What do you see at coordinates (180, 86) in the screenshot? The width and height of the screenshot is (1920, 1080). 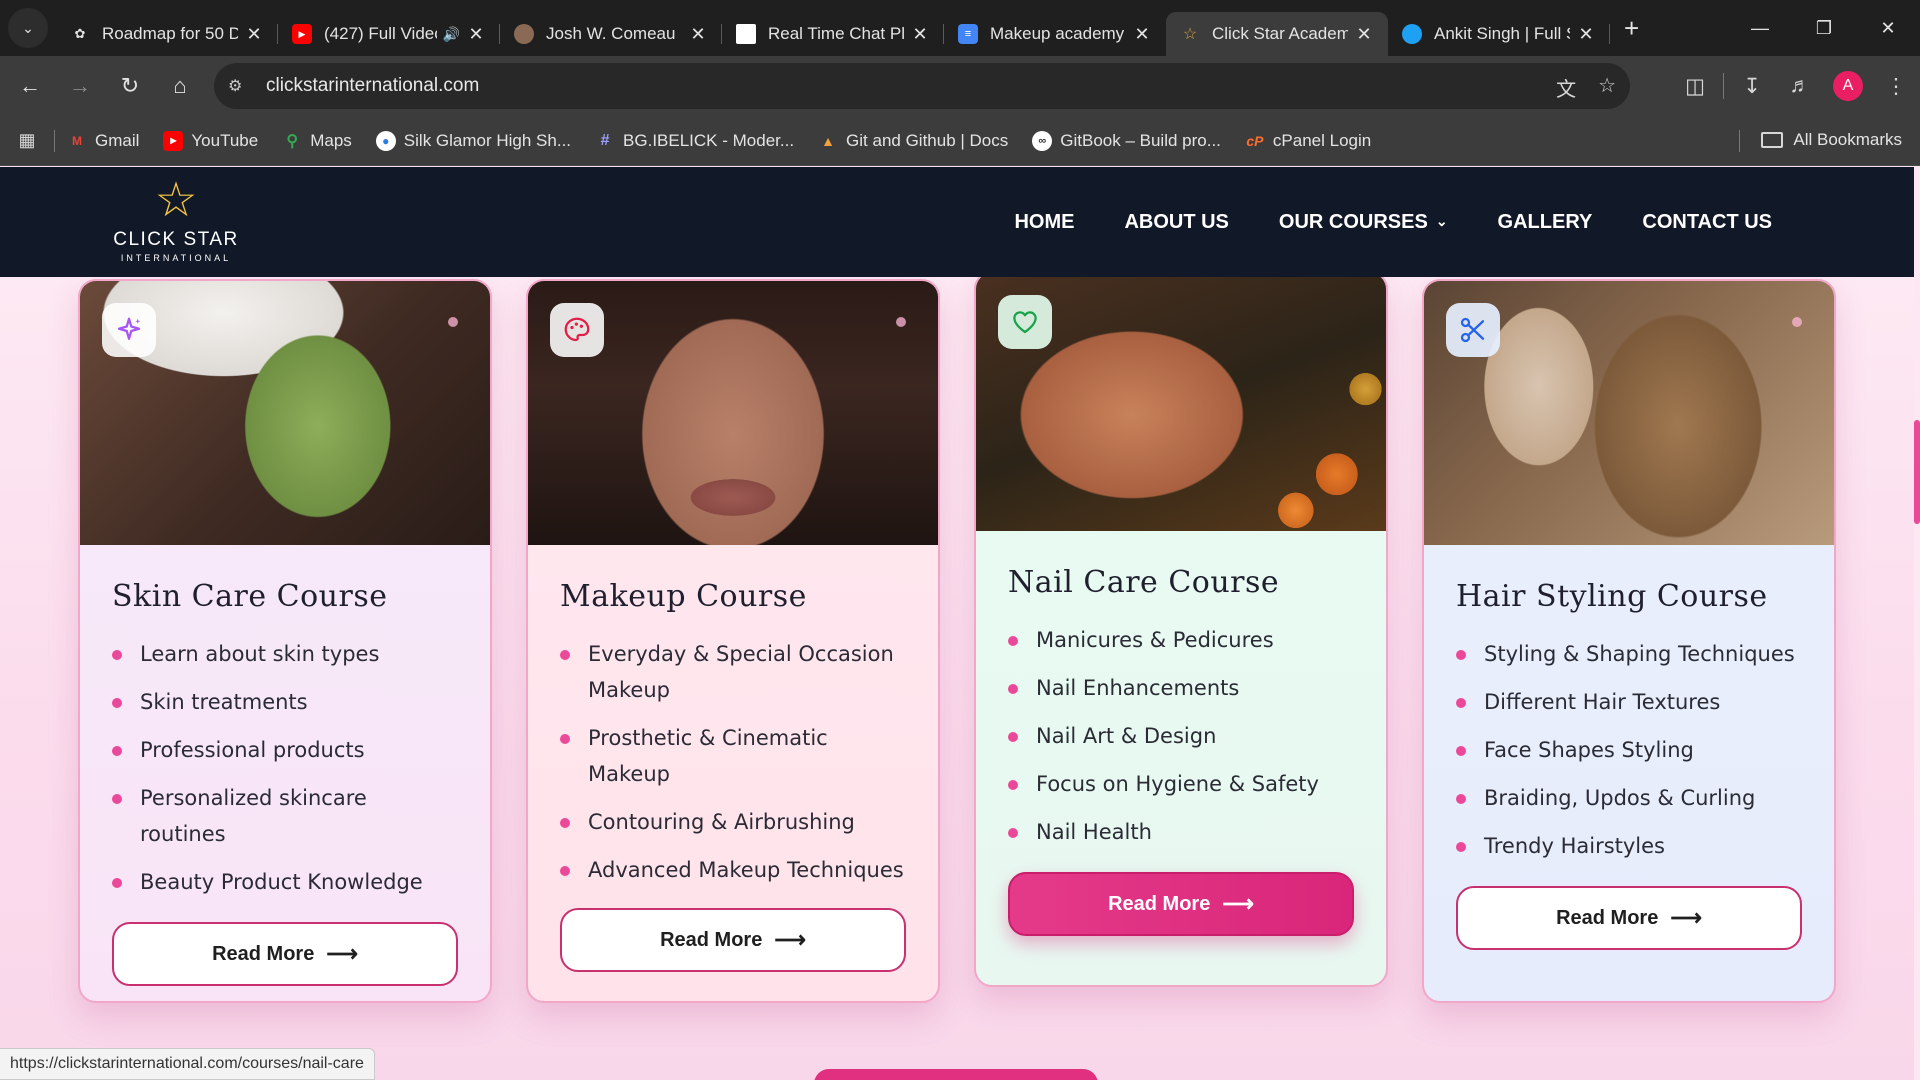 I see `home-button: ⌂` at bounding box center [180, 86].